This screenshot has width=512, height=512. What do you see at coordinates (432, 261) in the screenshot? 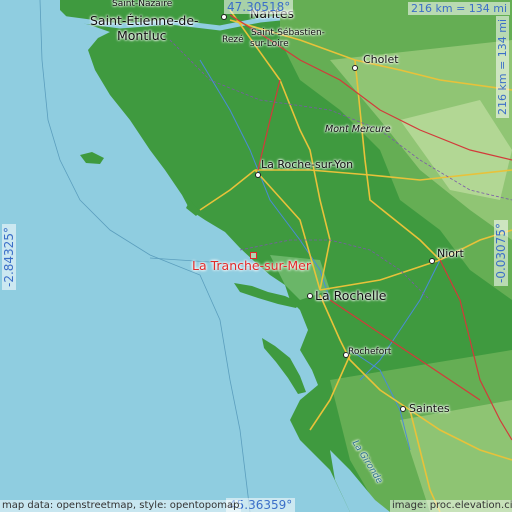
I see `niort-dot` at bounding box center [432, 261].